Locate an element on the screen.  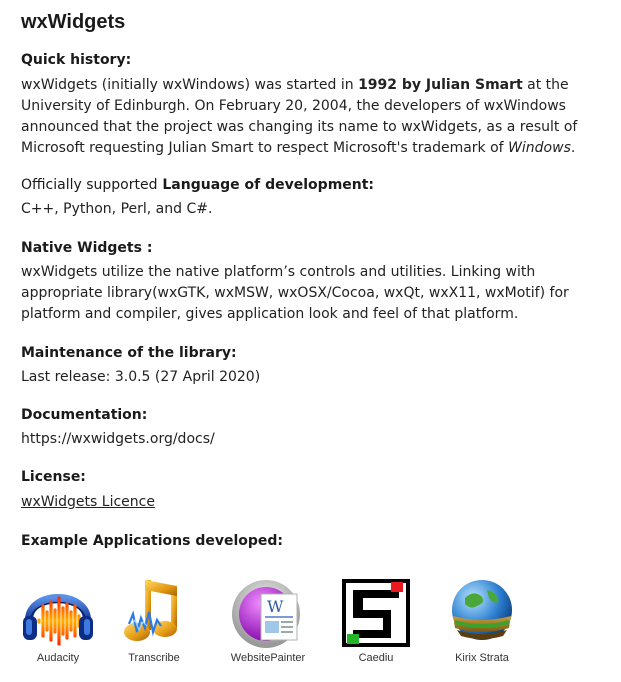
native-widgets-heading: Native Widgets : is located at coordinates (87, 248).